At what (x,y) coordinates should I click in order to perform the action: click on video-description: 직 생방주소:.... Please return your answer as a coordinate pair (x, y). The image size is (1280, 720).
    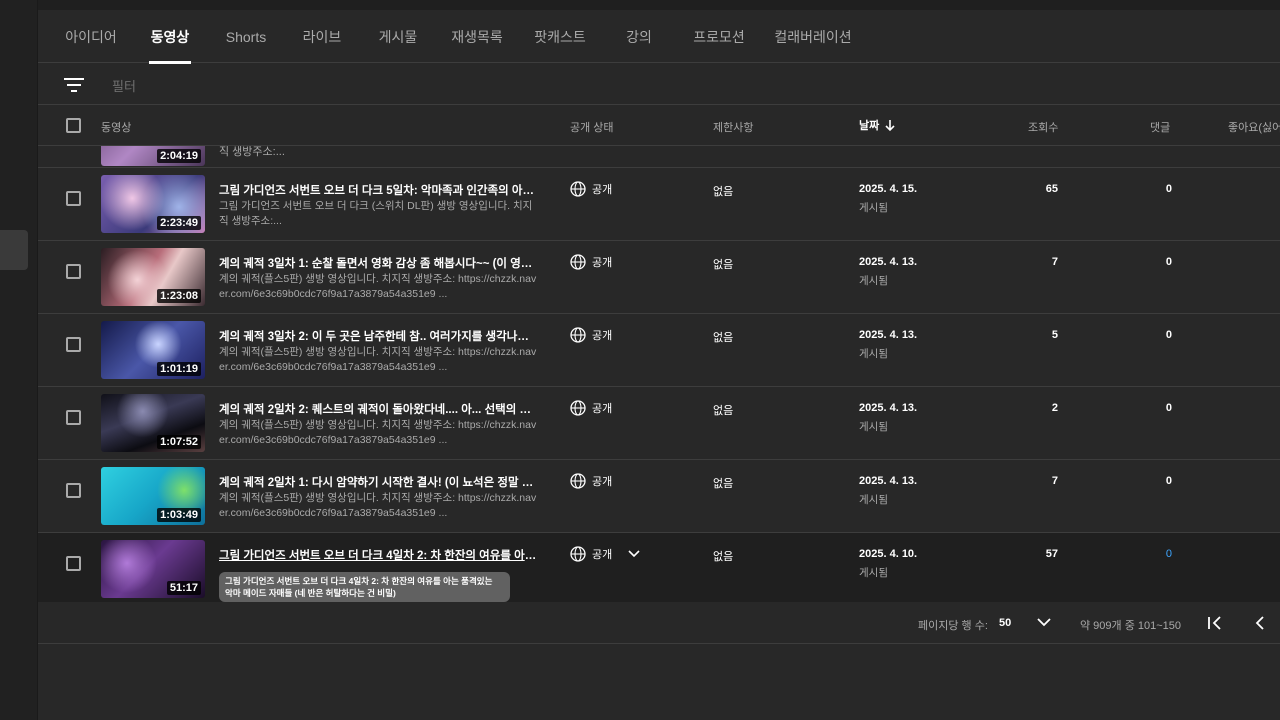
    Looking at the image, I should click on (252, 152).